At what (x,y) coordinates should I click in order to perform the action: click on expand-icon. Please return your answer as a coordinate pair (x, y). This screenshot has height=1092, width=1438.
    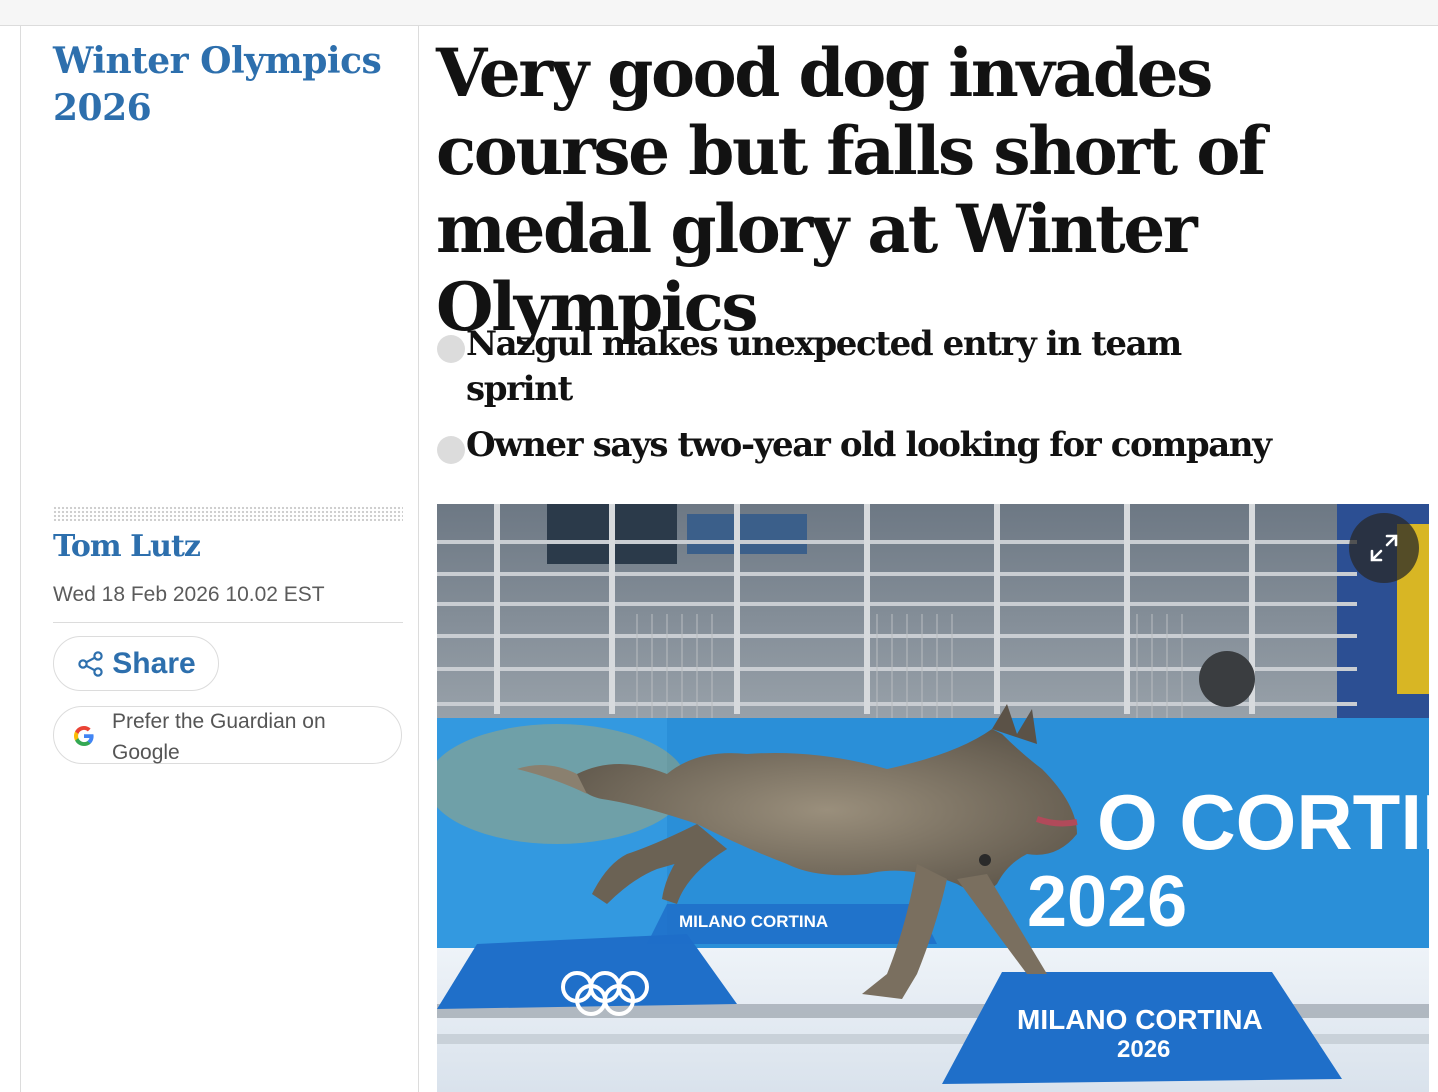
    Looking at the image, I should click on (1384, 548).